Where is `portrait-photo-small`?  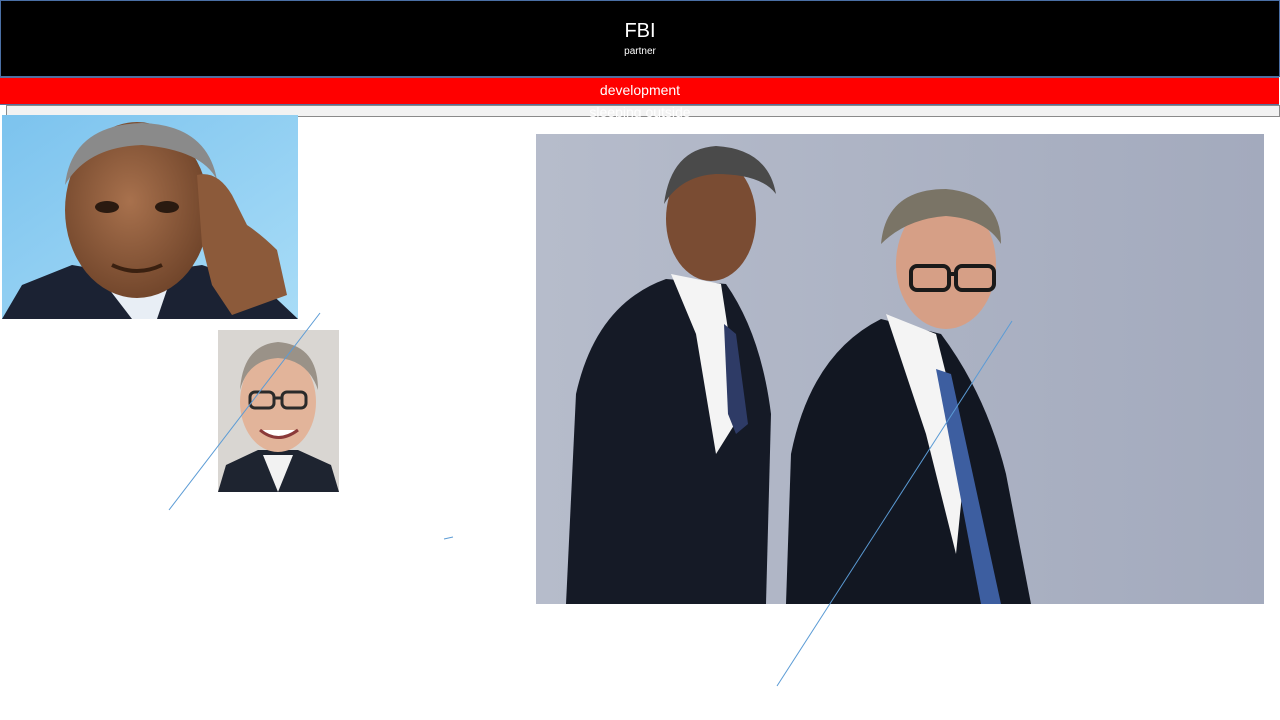 portrait-photo-small is located at coordinates (278, 411).